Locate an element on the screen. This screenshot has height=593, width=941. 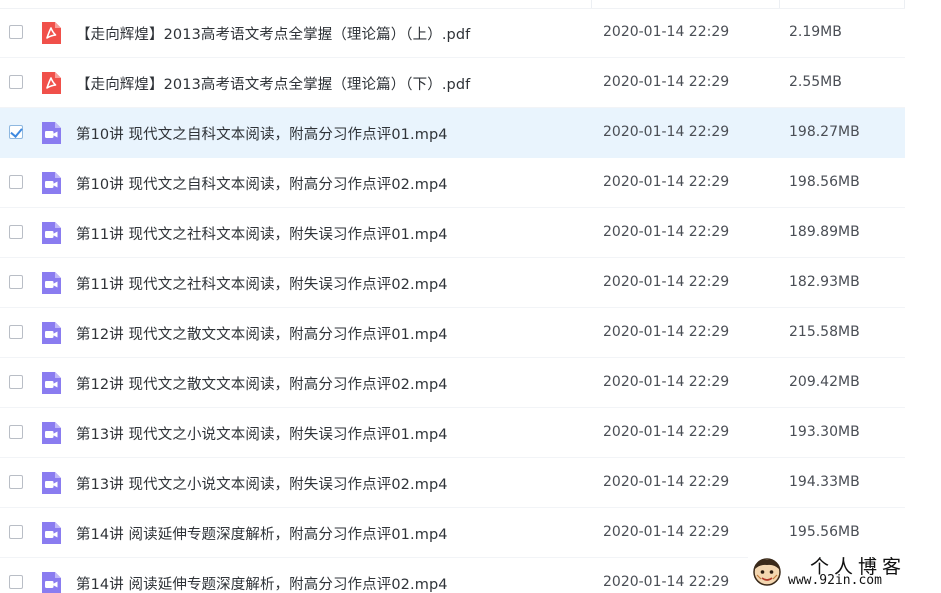
file-size: 182.93MB is located at coordinates (824, 282).